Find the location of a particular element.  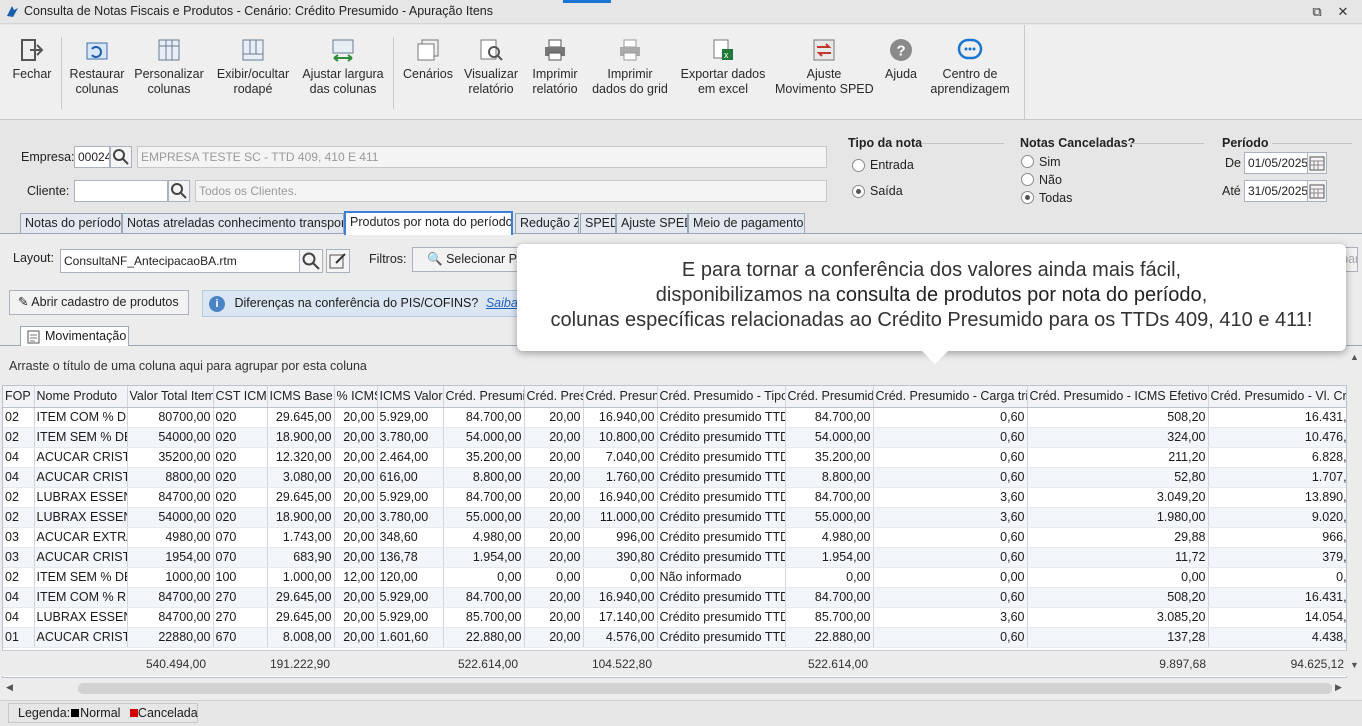

visualizar-relatorio-button: Visualizar relatório is located at coordinates (491, 64).